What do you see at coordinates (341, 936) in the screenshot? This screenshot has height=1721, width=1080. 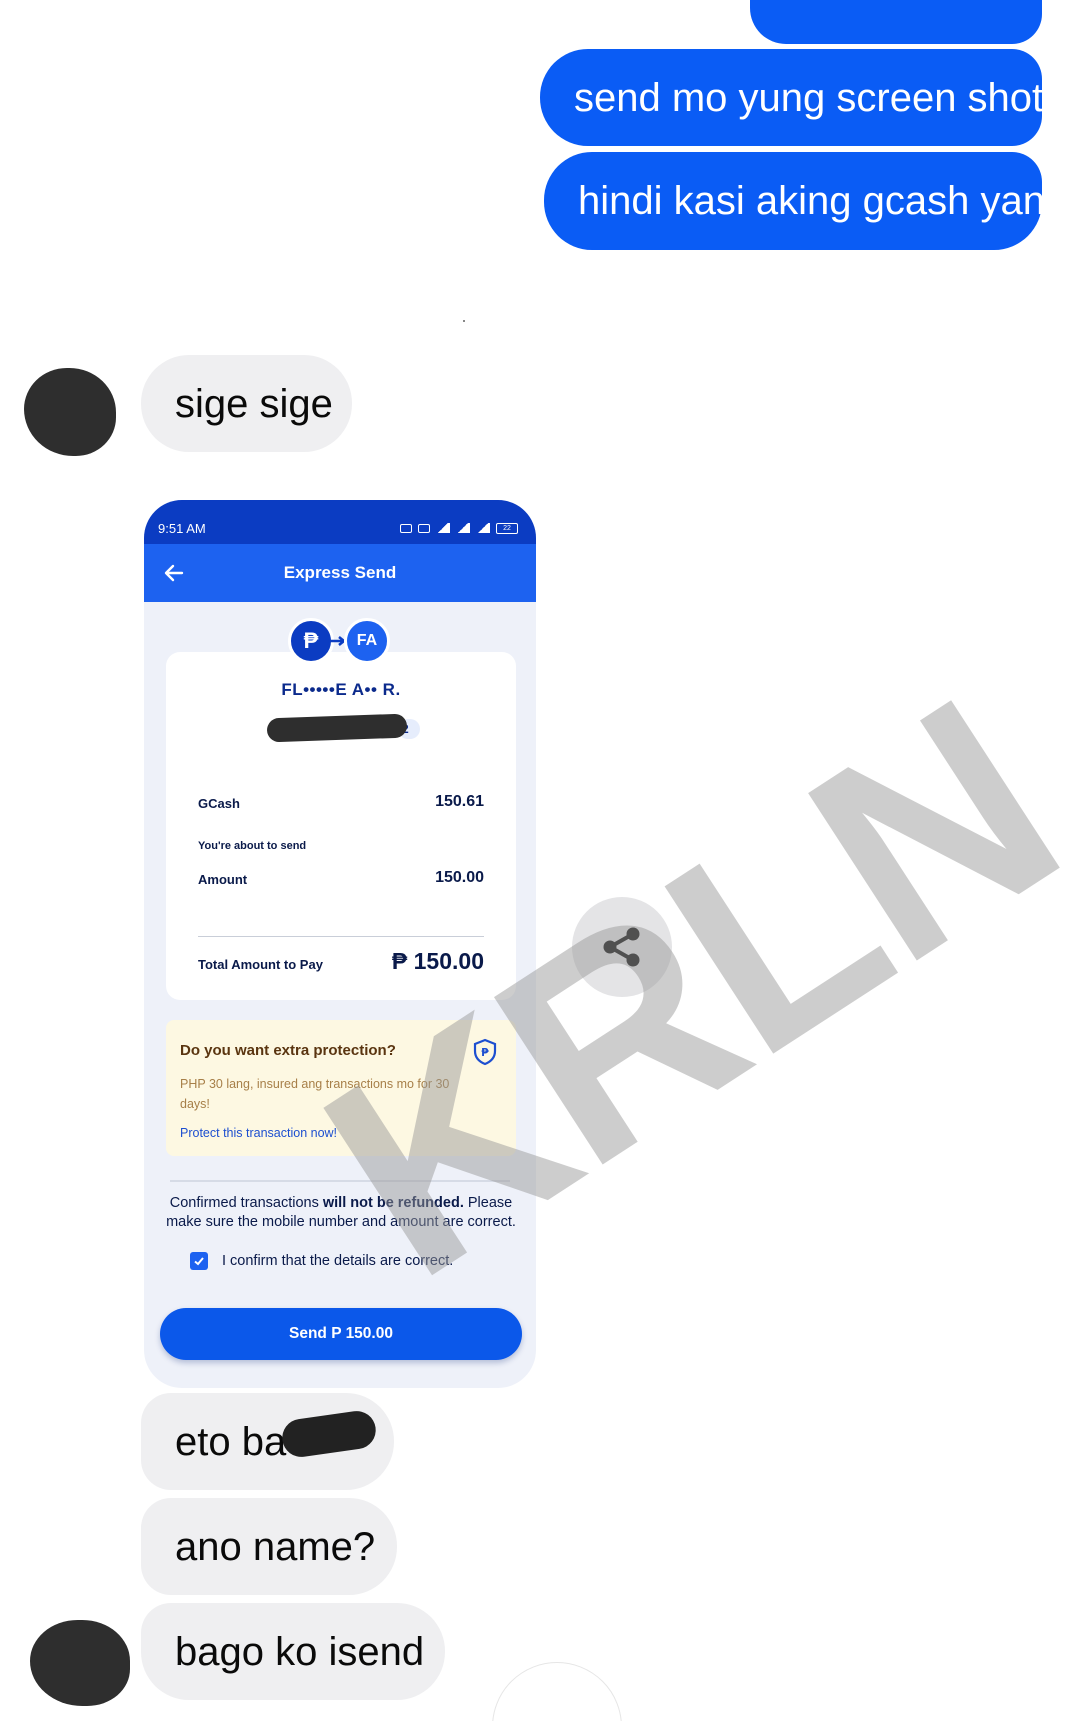 I see `divider` at bounding box center [341, 936].